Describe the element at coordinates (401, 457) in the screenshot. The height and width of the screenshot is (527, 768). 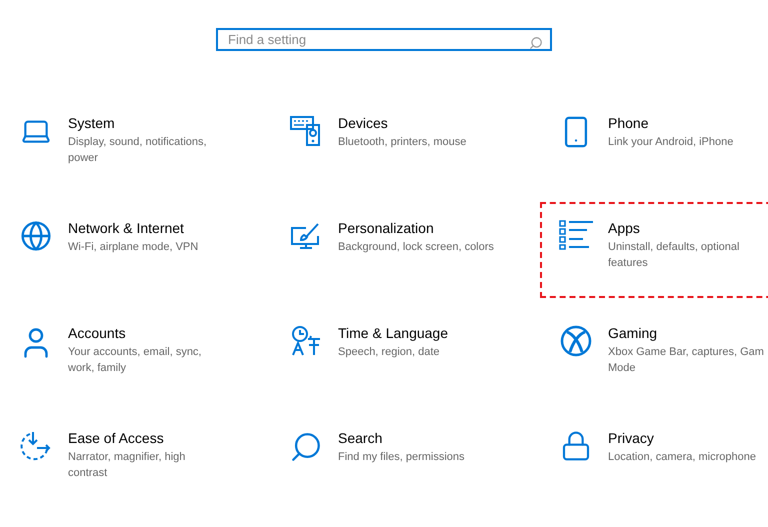
I see `category-description: Find my files, permissions` at that location.